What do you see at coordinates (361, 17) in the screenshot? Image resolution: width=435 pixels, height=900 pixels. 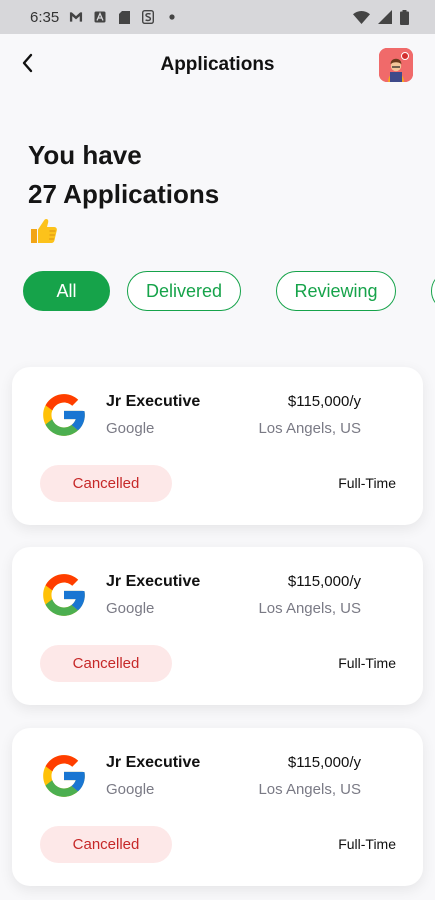 I see `wifi-icon` at bounding box center [361, 17].